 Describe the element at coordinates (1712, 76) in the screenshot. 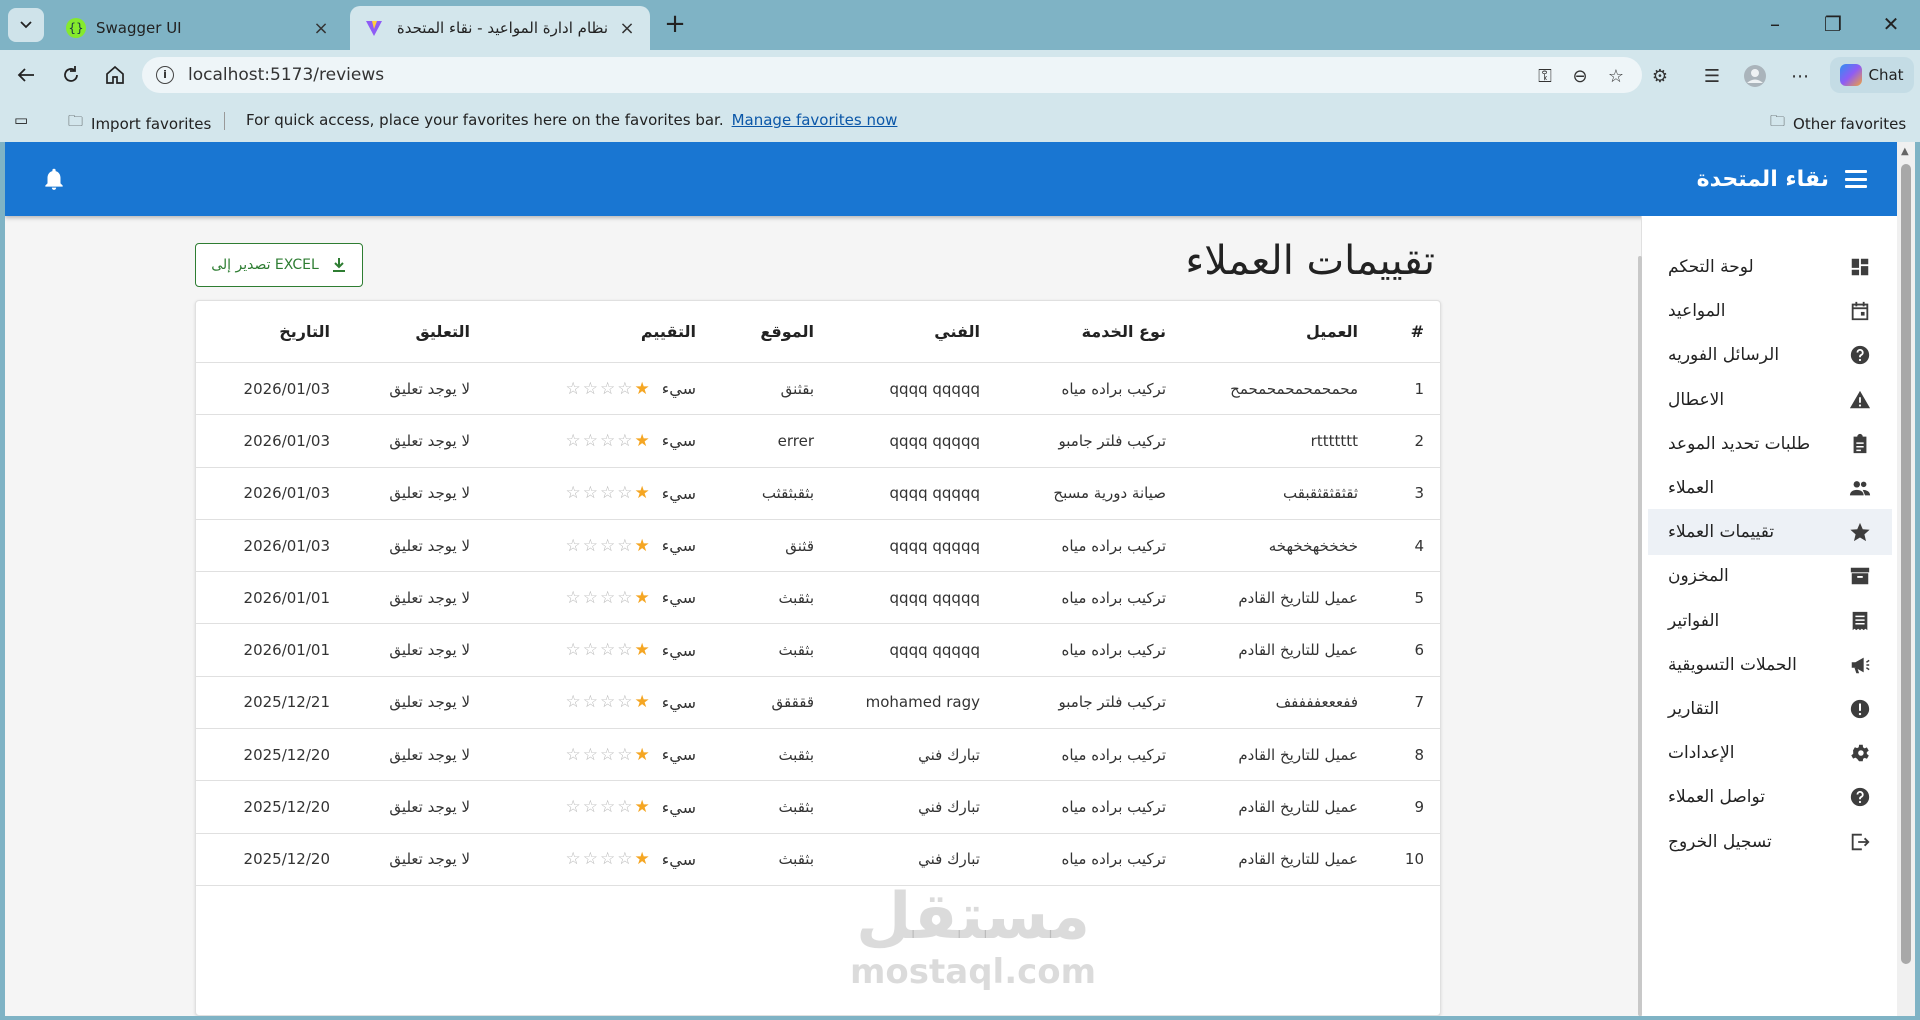

I see `favorites-list-icon: ☰` at that location.